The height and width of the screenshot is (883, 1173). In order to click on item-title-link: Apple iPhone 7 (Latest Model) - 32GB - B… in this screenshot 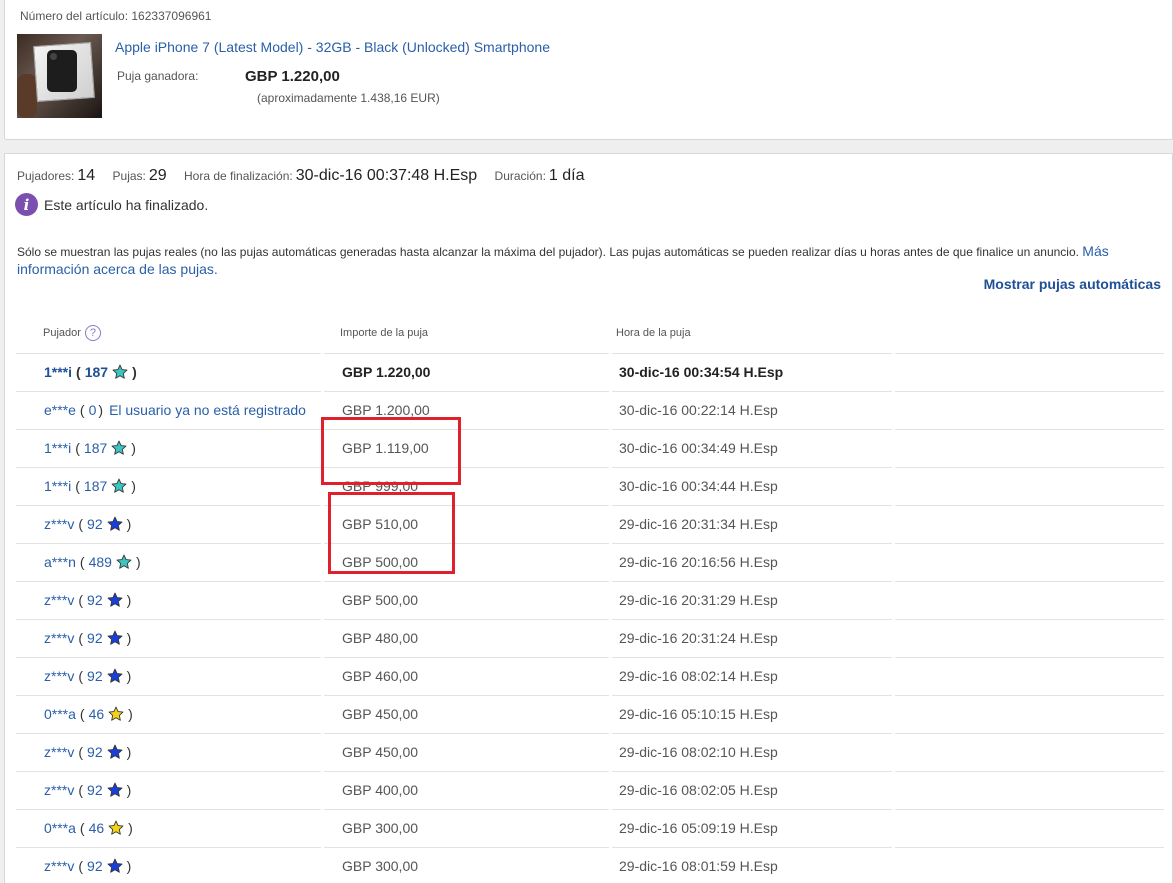, I will do `click(332, 47)`.